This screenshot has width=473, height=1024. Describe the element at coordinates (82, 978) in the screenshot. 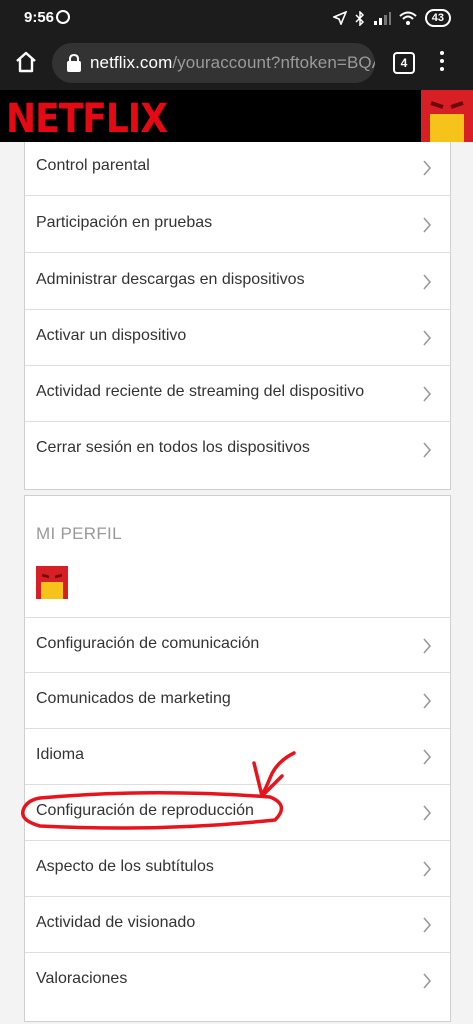

I see `row-label: Valoraciones` at that location.